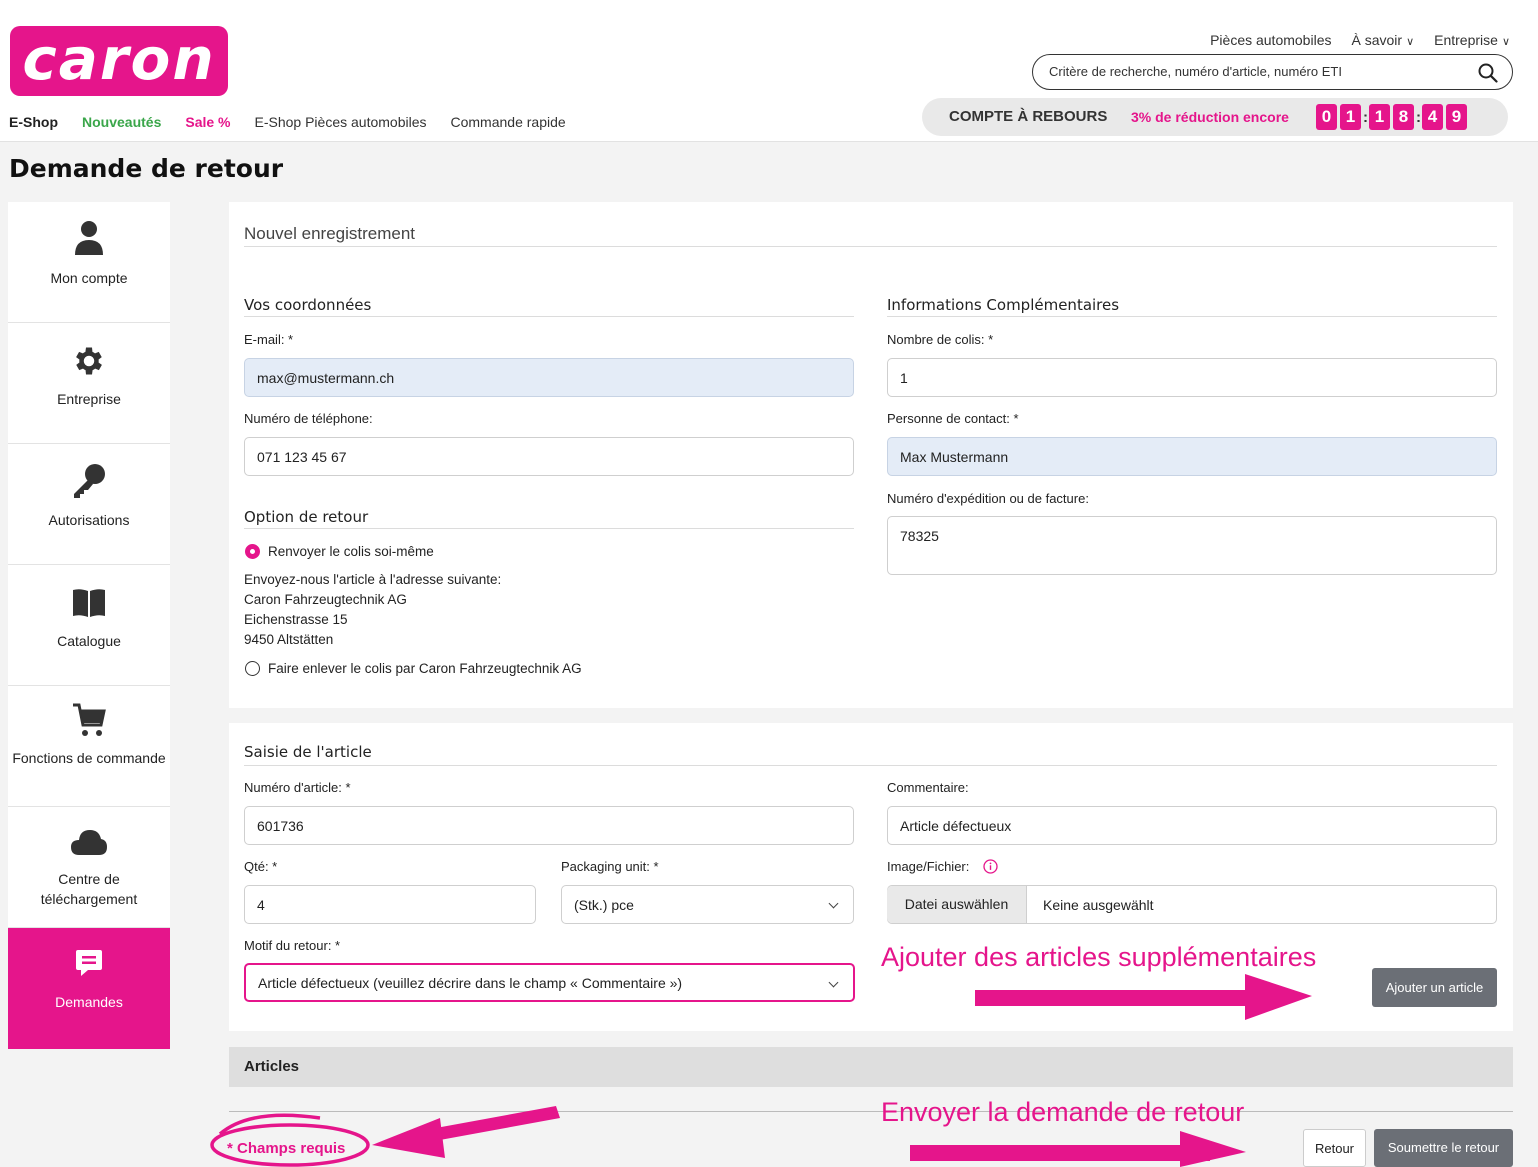  Describe the element at coordinates (286, 1148) in the screenshot. I see `required-fields-note: * Champs requis` at that location.